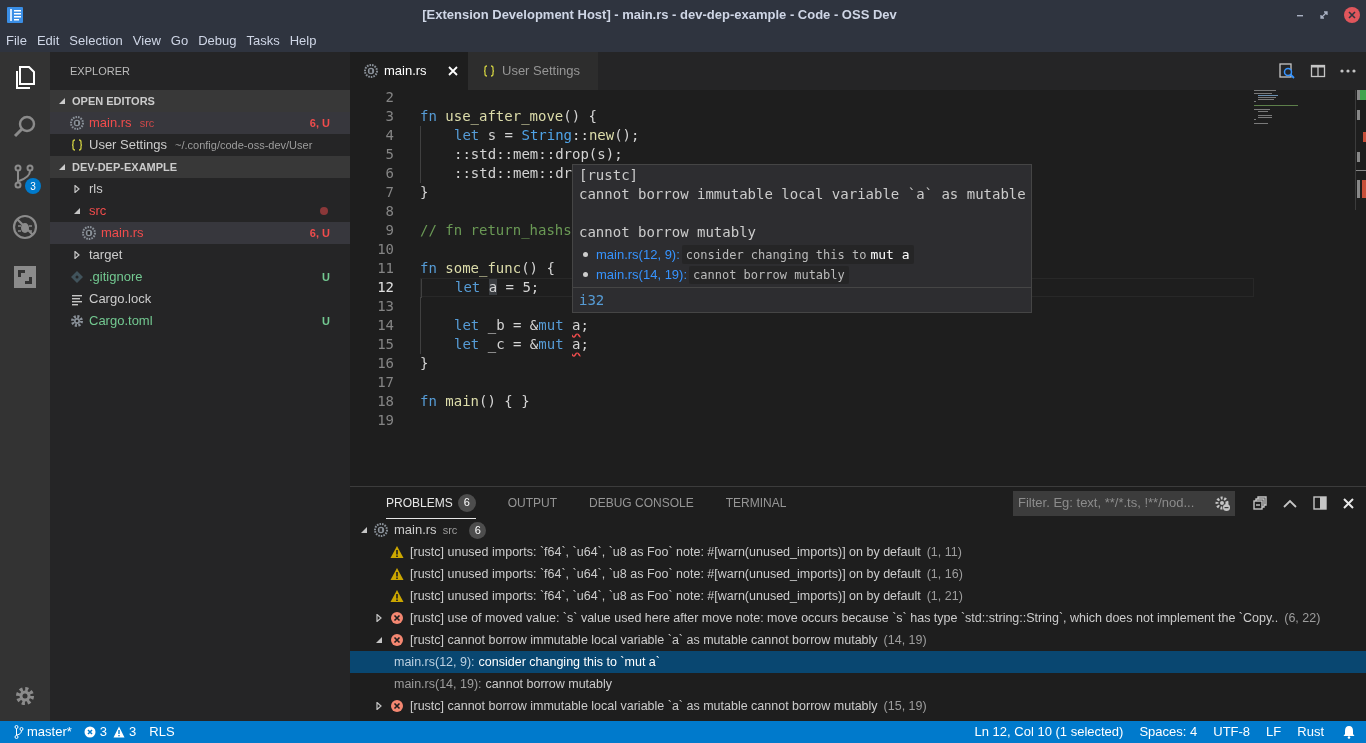  Describe the element at coordinates (200, 299) in the screenshot. I see `file-row: Cargo.lock` at that location.